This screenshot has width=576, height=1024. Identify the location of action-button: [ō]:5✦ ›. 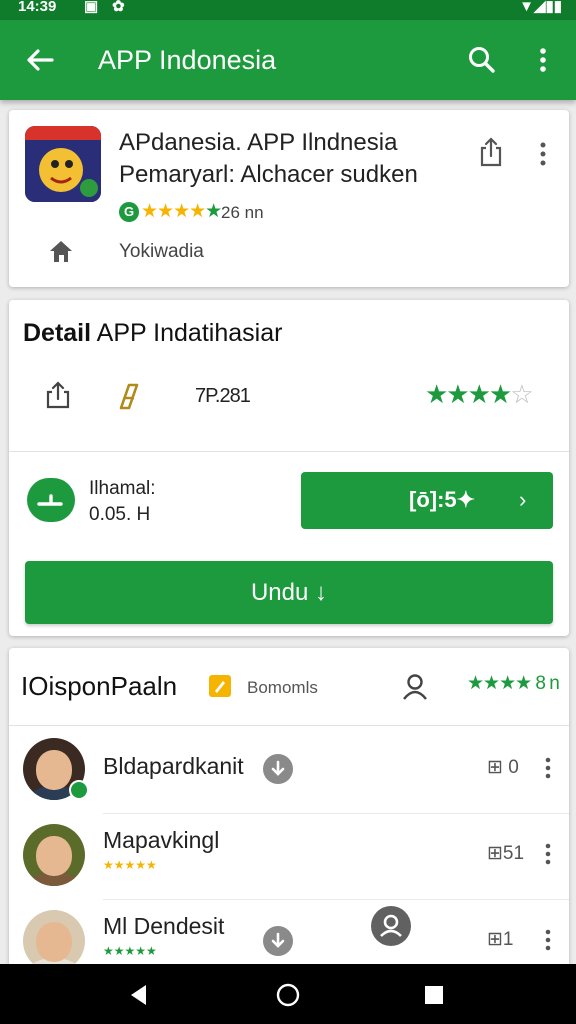
(427, 500).